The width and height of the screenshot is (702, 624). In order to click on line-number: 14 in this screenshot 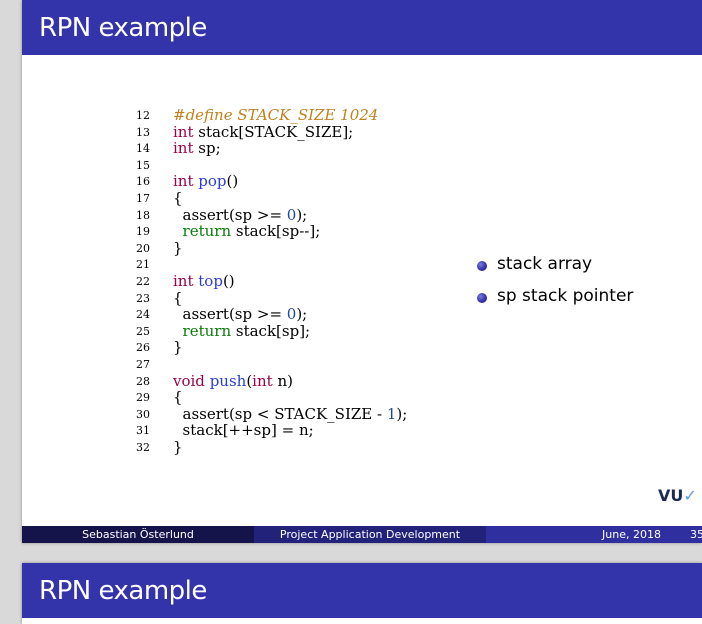, I will do `click(143, 149)`.